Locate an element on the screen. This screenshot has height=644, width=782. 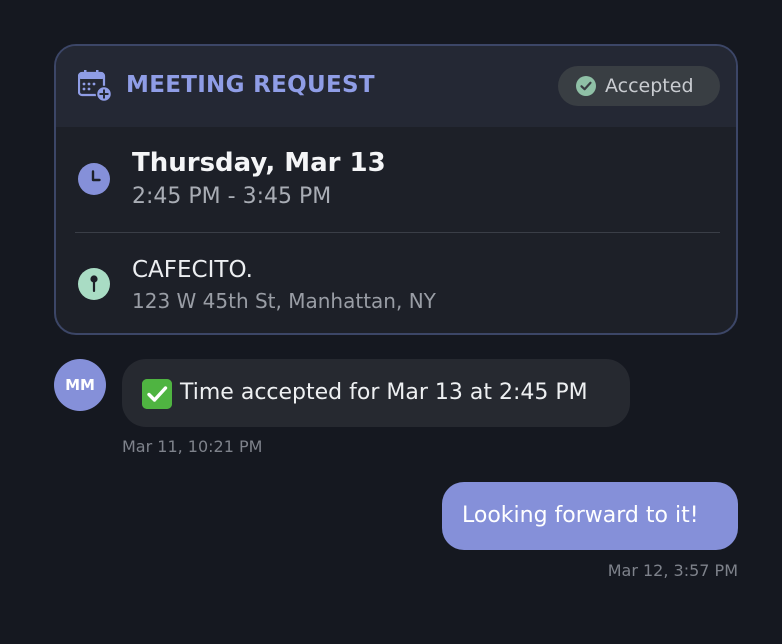
calendar-add-icon is located at coordinates (95, 86).